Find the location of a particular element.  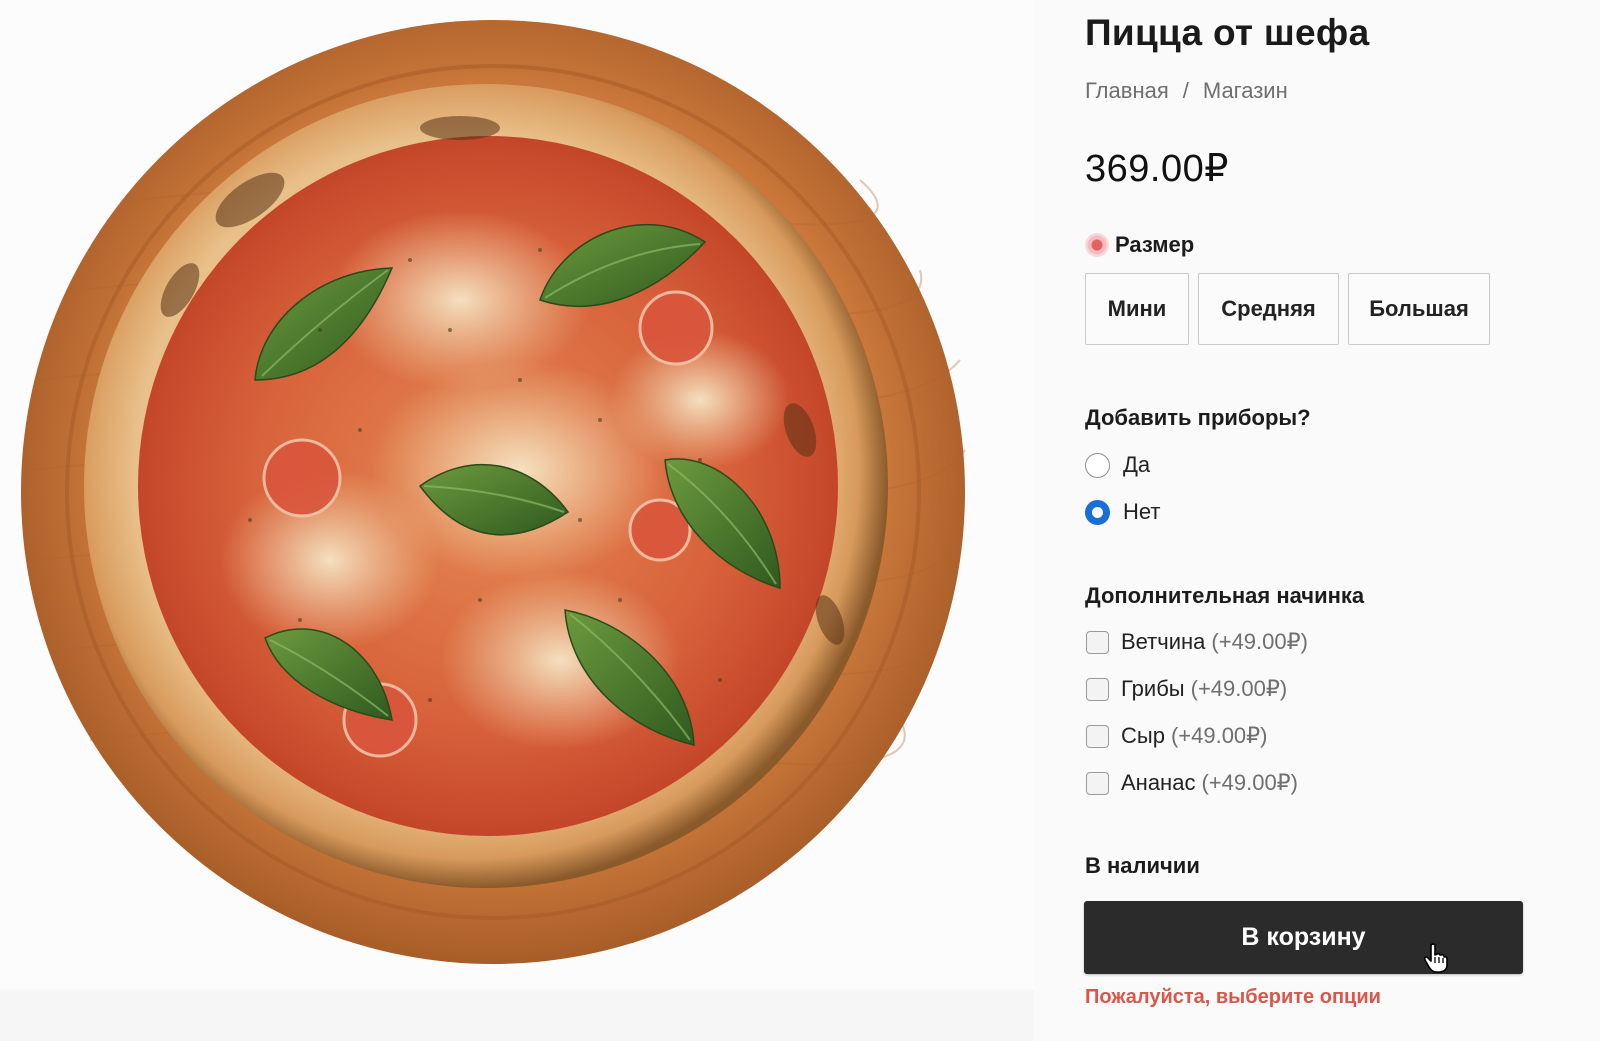

stock-status: В наличии is located at coordinates (1142, 865).